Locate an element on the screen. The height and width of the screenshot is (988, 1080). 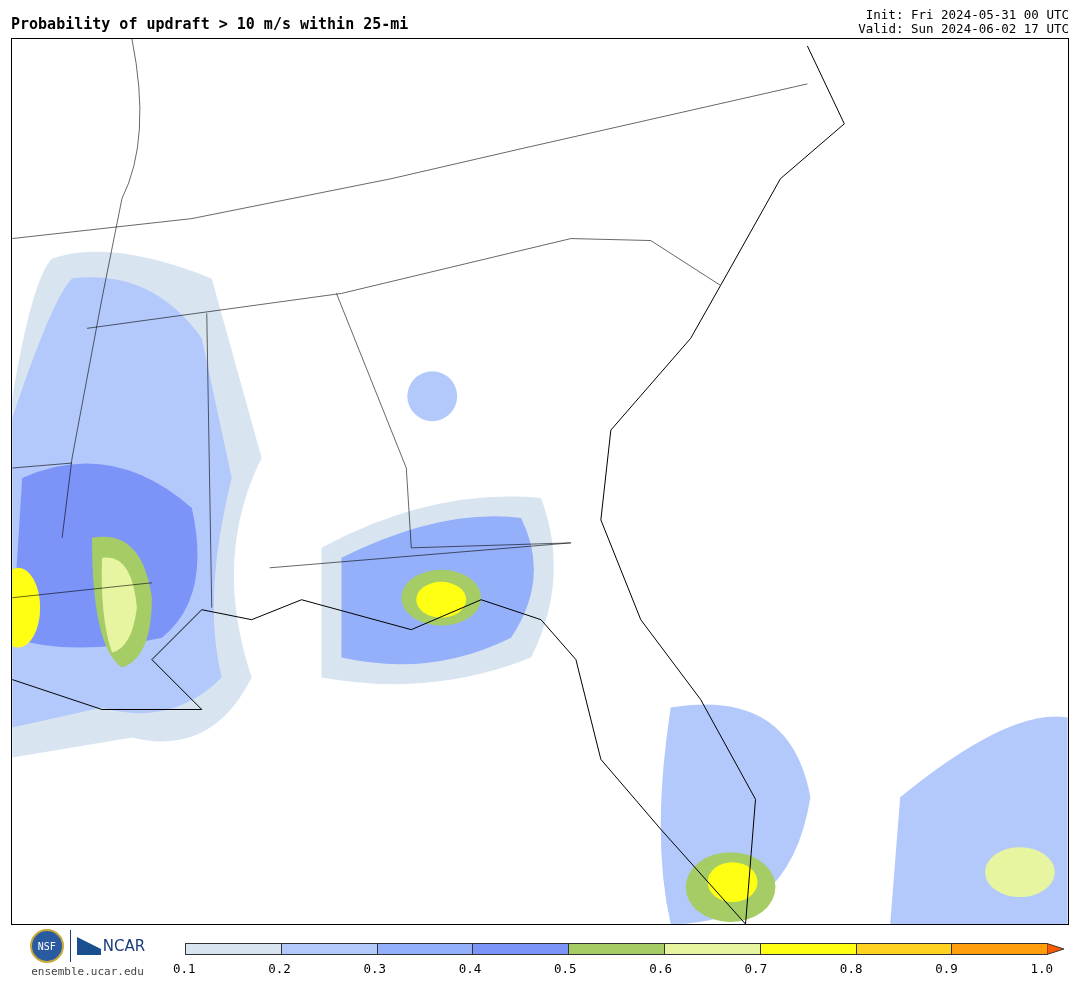
colorbar-tick-label: 0.2 is located at coordinates (279, 968).